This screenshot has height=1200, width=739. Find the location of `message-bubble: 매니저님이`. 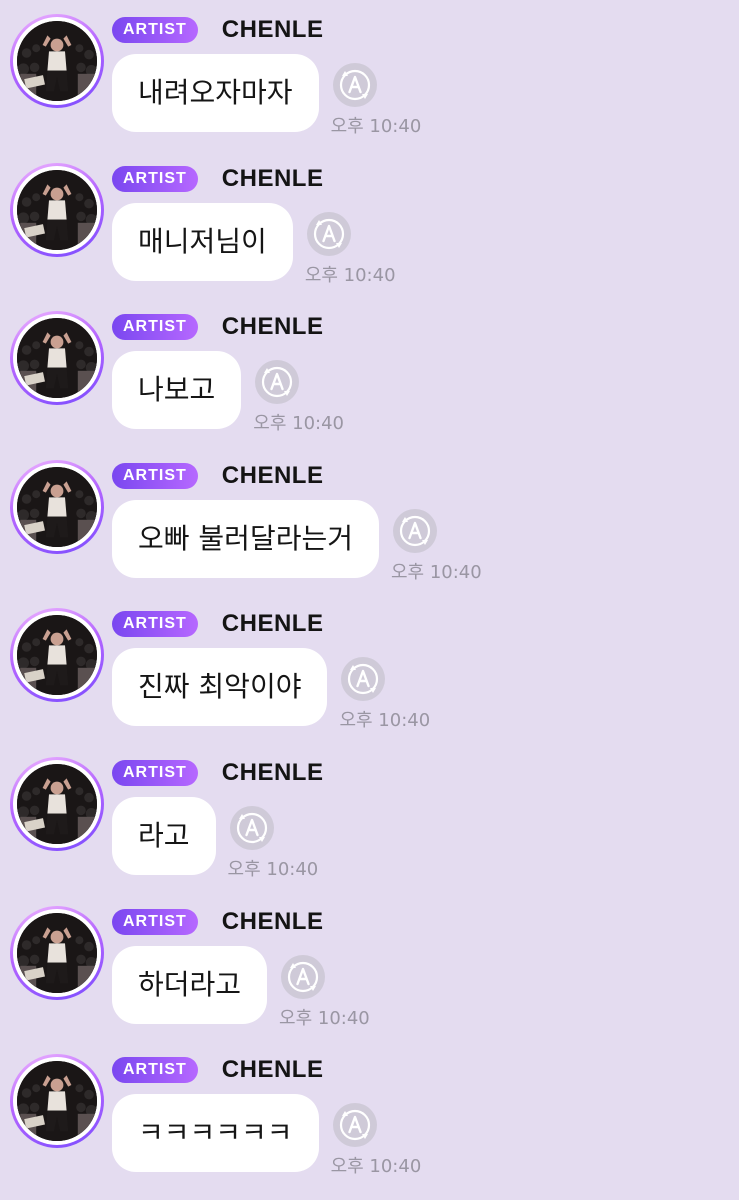

message-bubble: 매니저님이 is located at coordinates (202, 241).